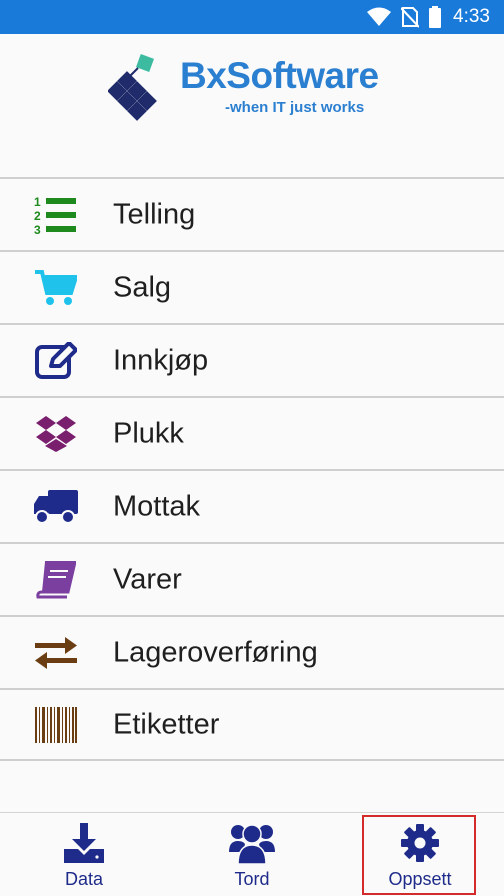 The height and width of the screenshot is (896, 504). What do you see at coordinates (147, 579) in the screenshot?
I see `menu-item-label: Varer` at bounding box center [147, 579].